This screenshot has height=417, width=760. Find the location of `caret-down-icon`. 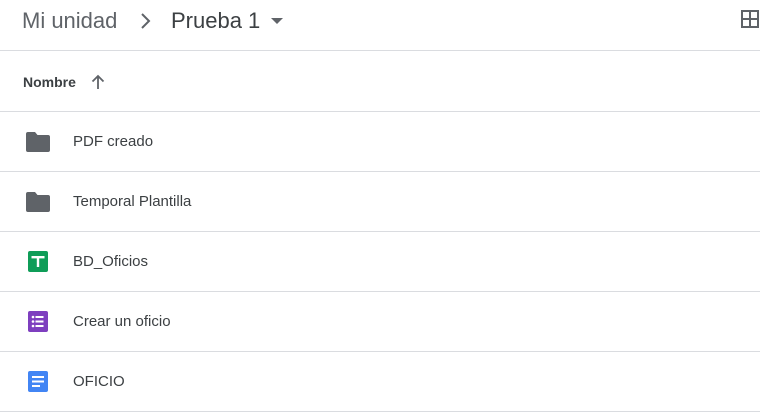

caret-down-icon is located at coordinates (273, 21).